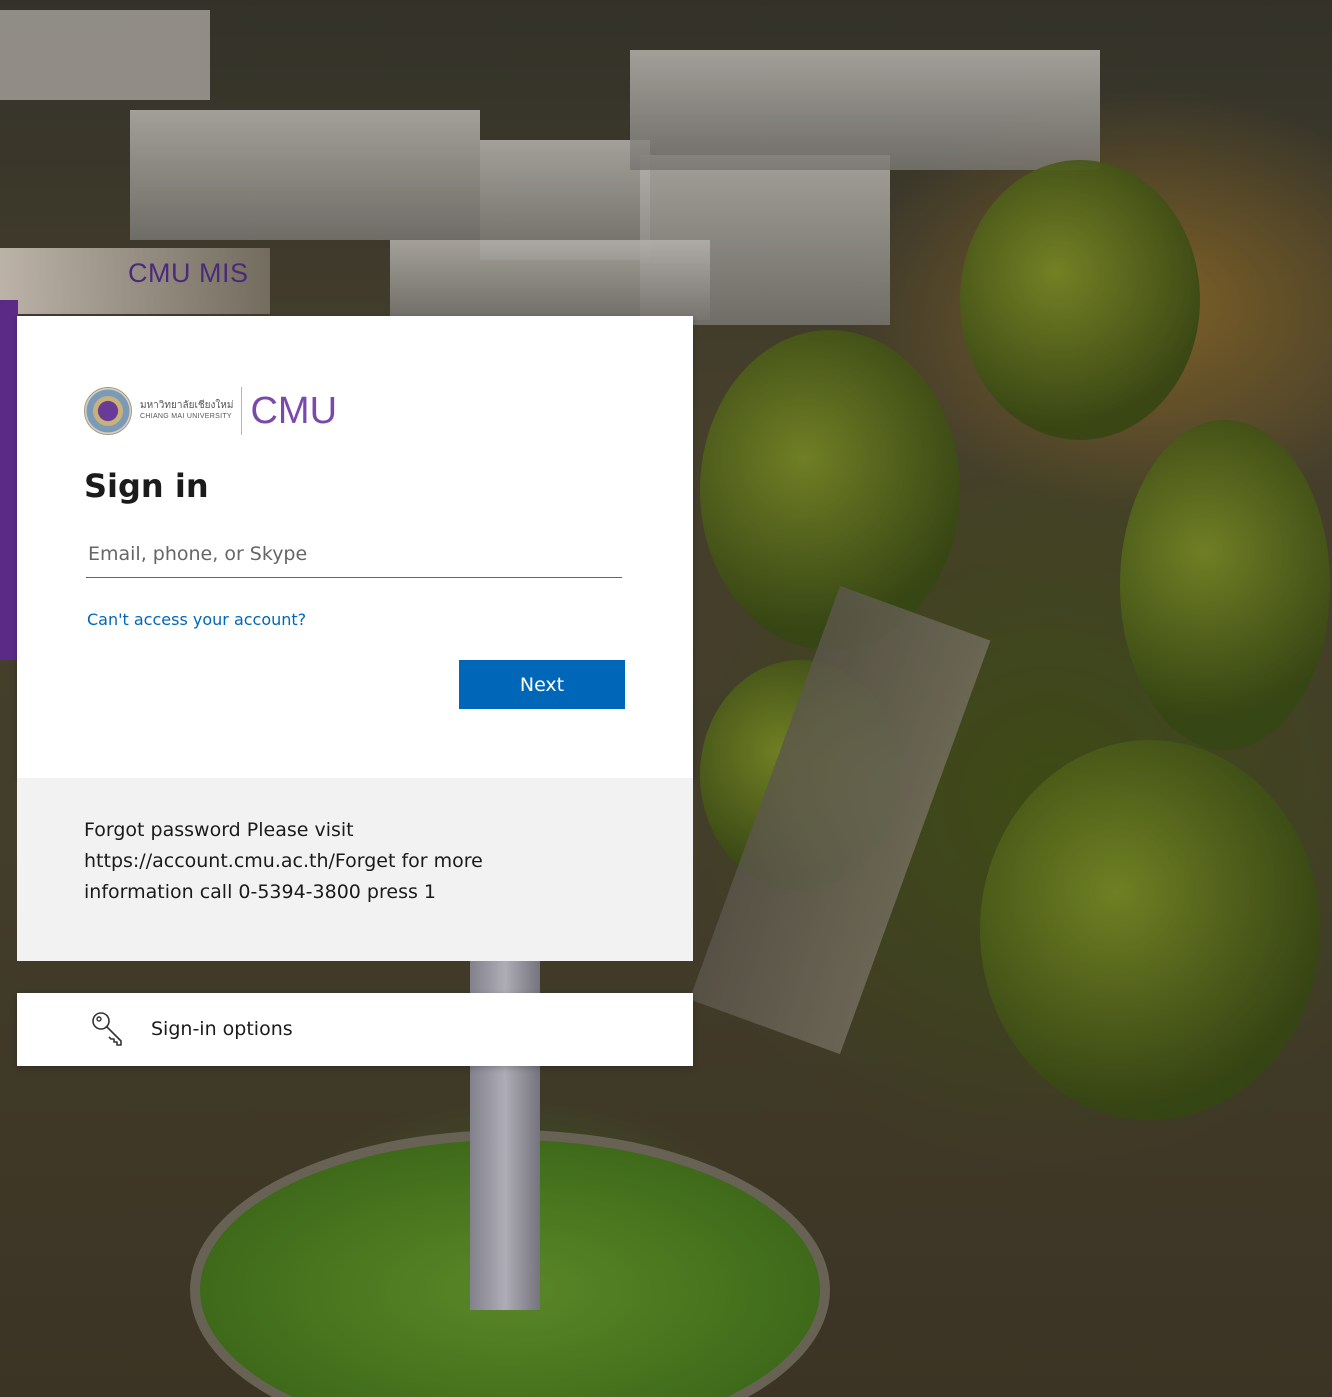 Image resolution: width=1332 pixels, height=1397 pixels. I want to click on brand-english-name: CHIANG MAI UNIVERSITY, so click(186, 416).